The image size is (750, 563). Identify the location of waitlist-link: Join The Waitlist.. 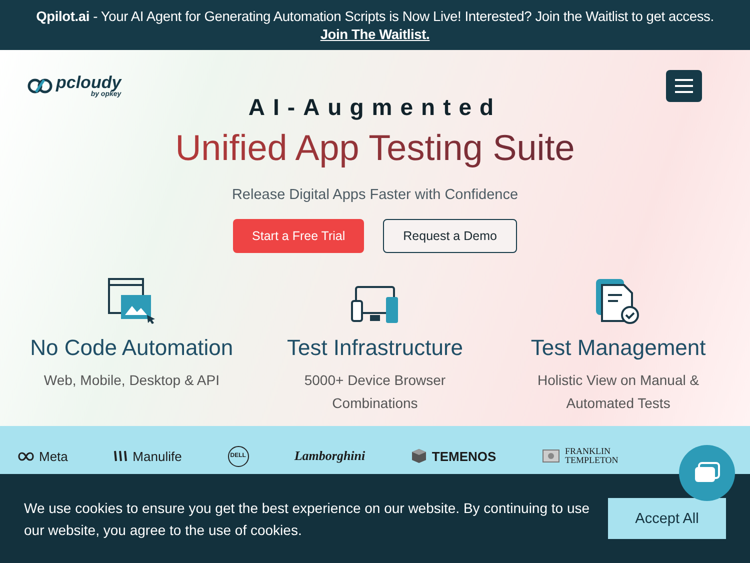
(375, 34).